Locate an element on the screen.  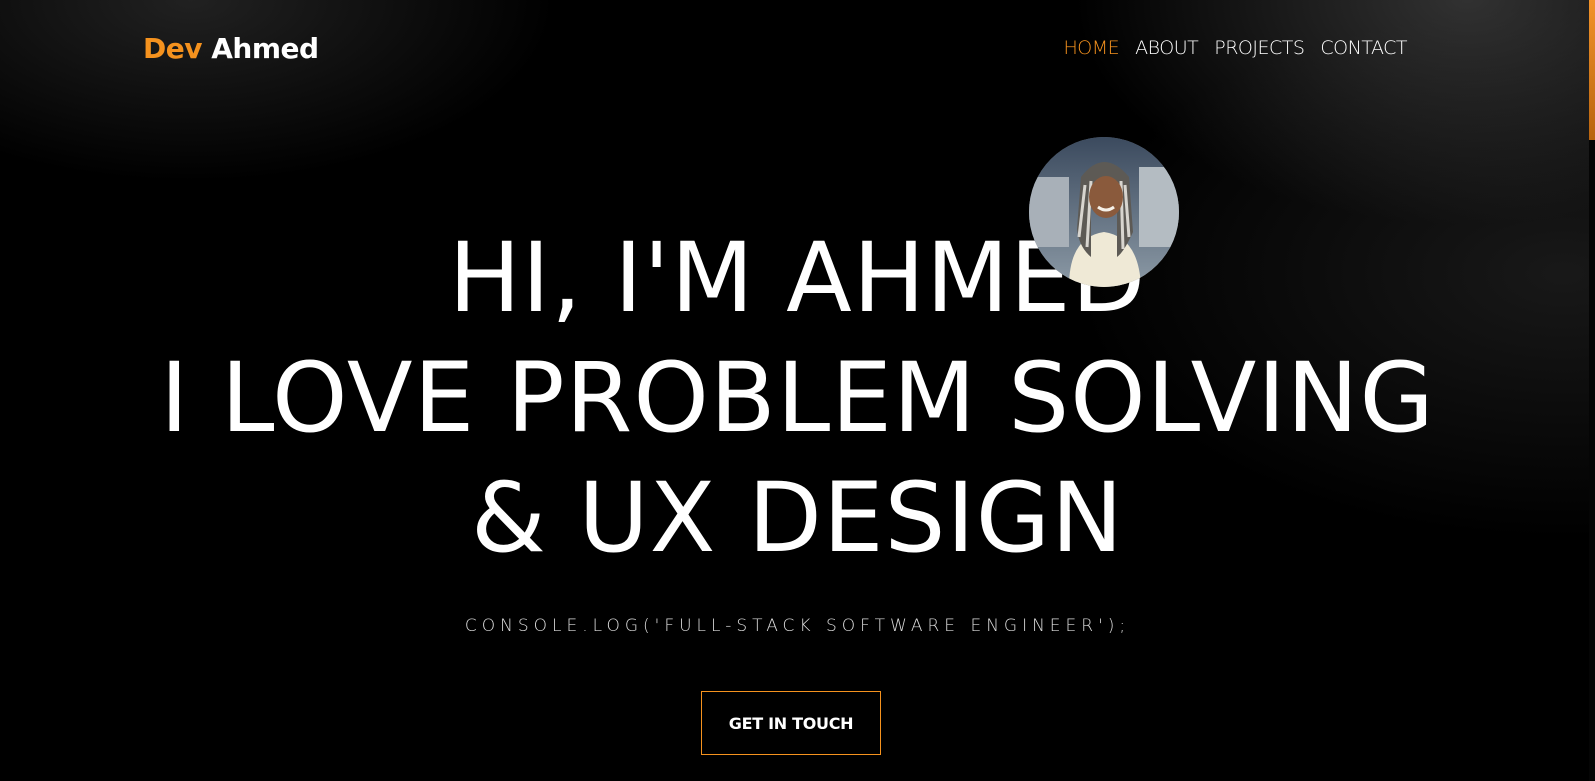
scrollbar-thumb is located at coordinates (1592, 70).